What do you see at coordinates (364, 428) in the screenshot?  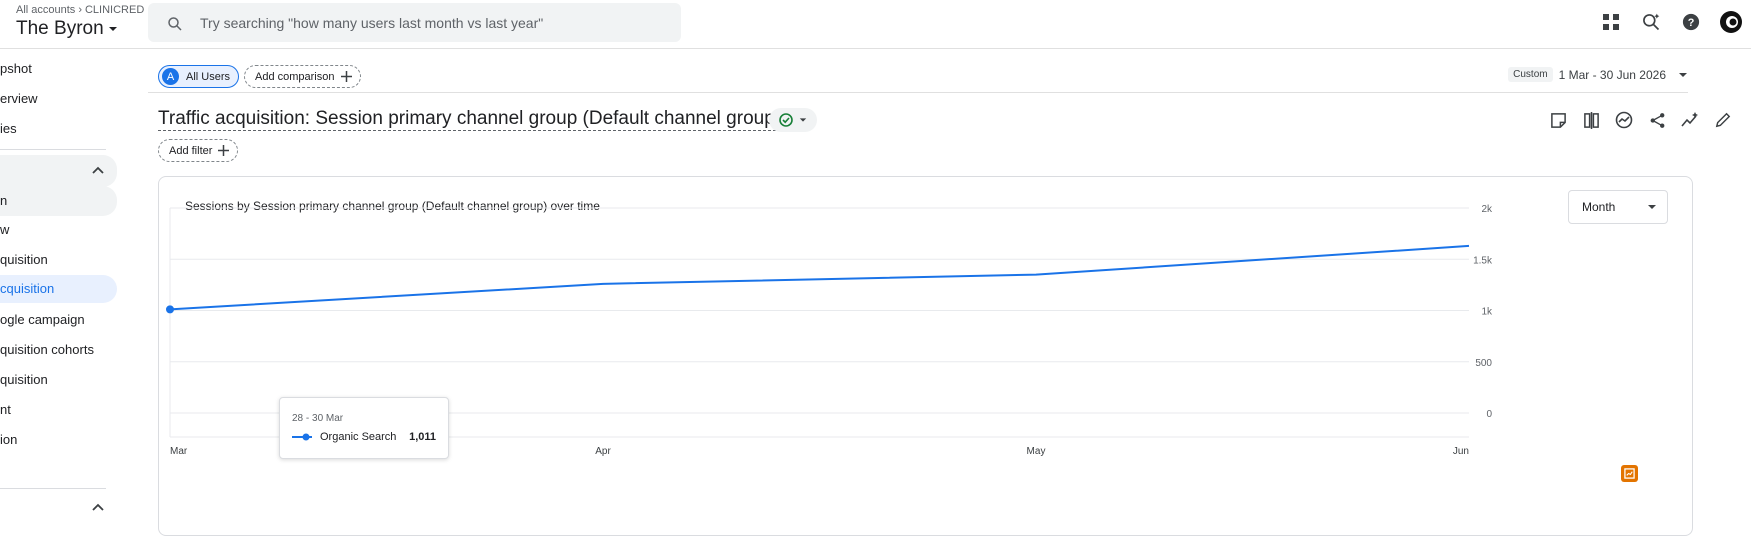 I see `chart-tooltip: 28 - 30 Mar Organic Search 1,011` at bounding box center [364, 428].